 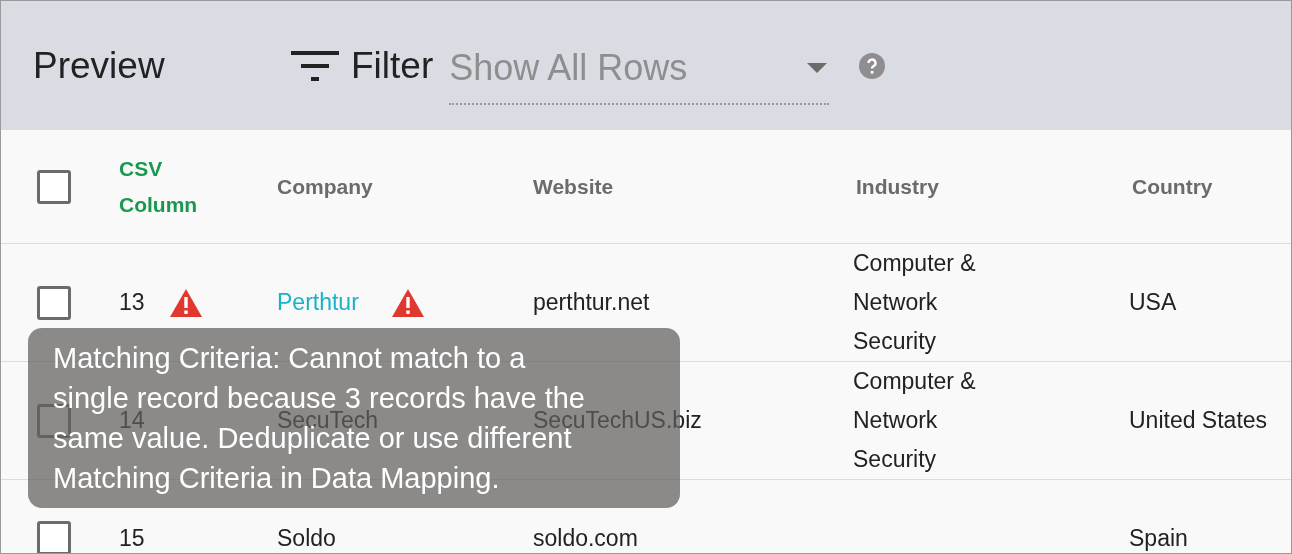 What do you see at coordinates (1159, 538) in the screenshot?
I see `table-cell-text: Spain` at bounding box center [1159, 538].